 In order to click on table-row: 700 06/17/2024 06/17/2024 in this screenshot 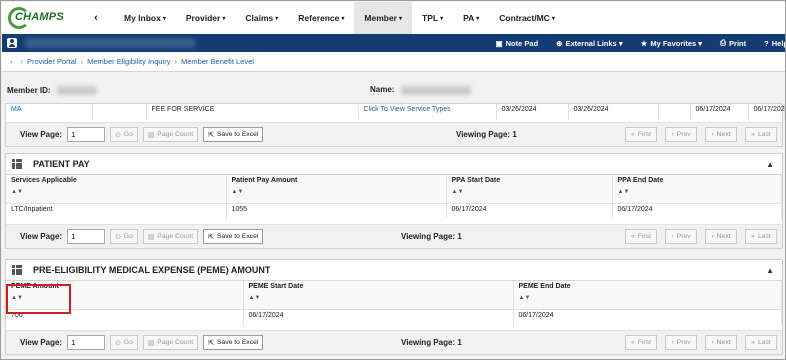, I will do `click(394, 316)`.